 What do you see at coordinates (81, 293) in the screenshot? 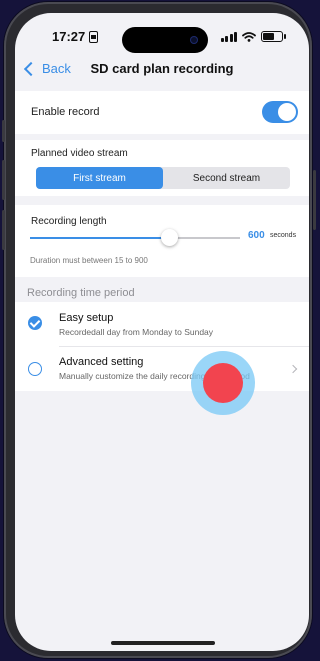
I see `time-period-header: Recording time period` at bounding box center [81, 293].